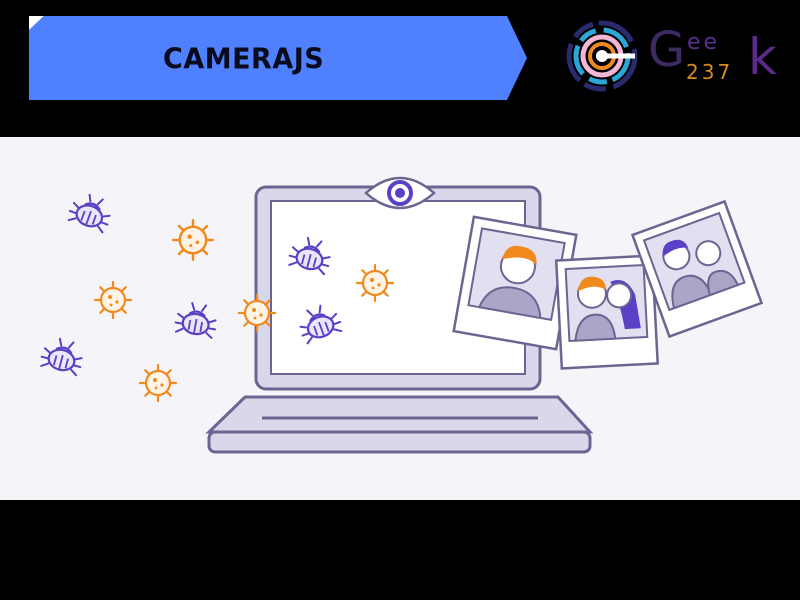 This screenshot has height=600, width=800. Describe the element at coordinates (244, 59) in the screenshot. I see `page-title: CAMERAJS` at that location.